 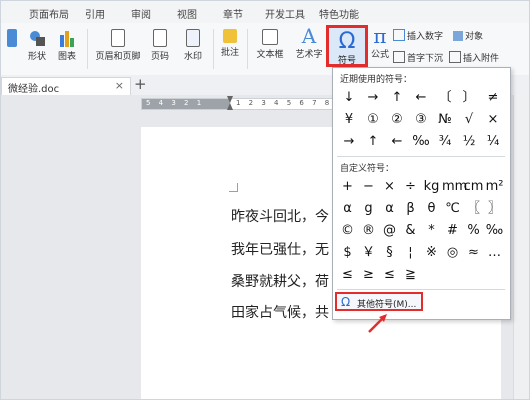 What do you see at coordinates (410, 209) in the screenshot?
I see `symbol-cell: β` at bounding box center [410, 209].